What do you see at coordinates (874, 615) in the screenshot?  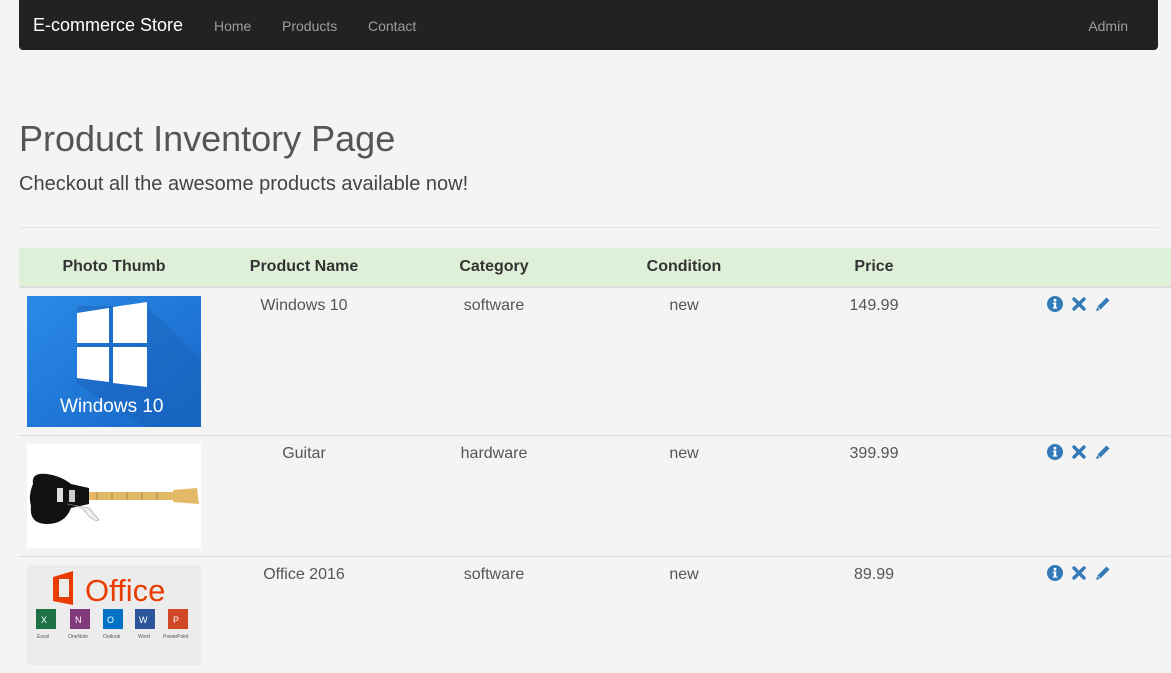 I see `price-cell: 89.99` at bounding box center [874, 615].